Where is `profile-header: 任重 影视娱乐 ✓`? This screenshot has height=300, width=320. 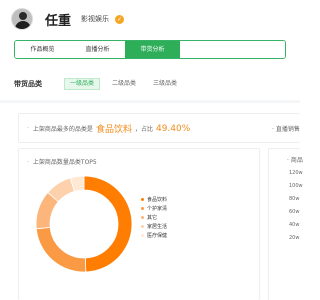
profile-header: 任重 影视娱乐 ✓ is located at coordinates (68, 19).